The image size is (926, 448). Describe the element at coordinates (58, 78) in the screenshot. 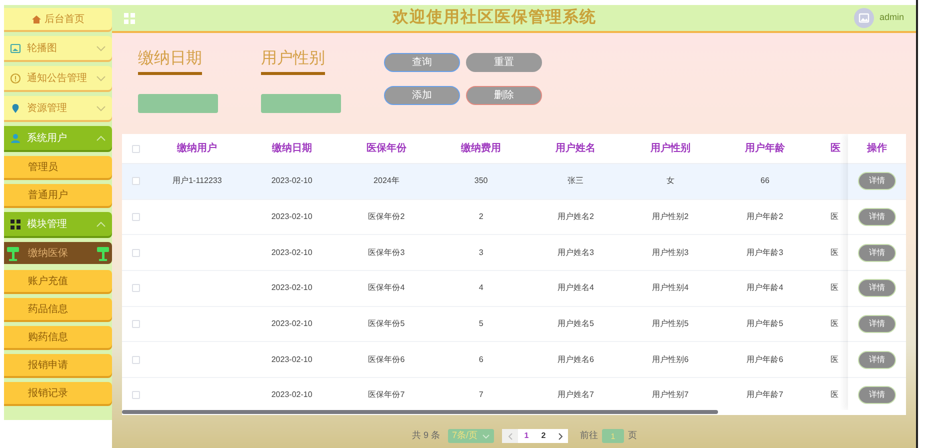

I see `sidebar-menu-item: 通知公告管理` at that location.